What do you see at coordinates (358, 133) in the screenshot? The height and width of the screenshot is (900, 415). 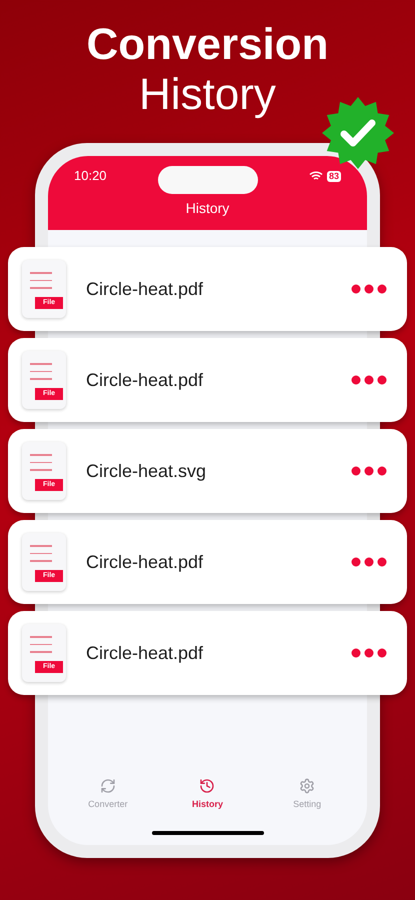 I see `verified-badge-icon` at bounding box center [358, 133].